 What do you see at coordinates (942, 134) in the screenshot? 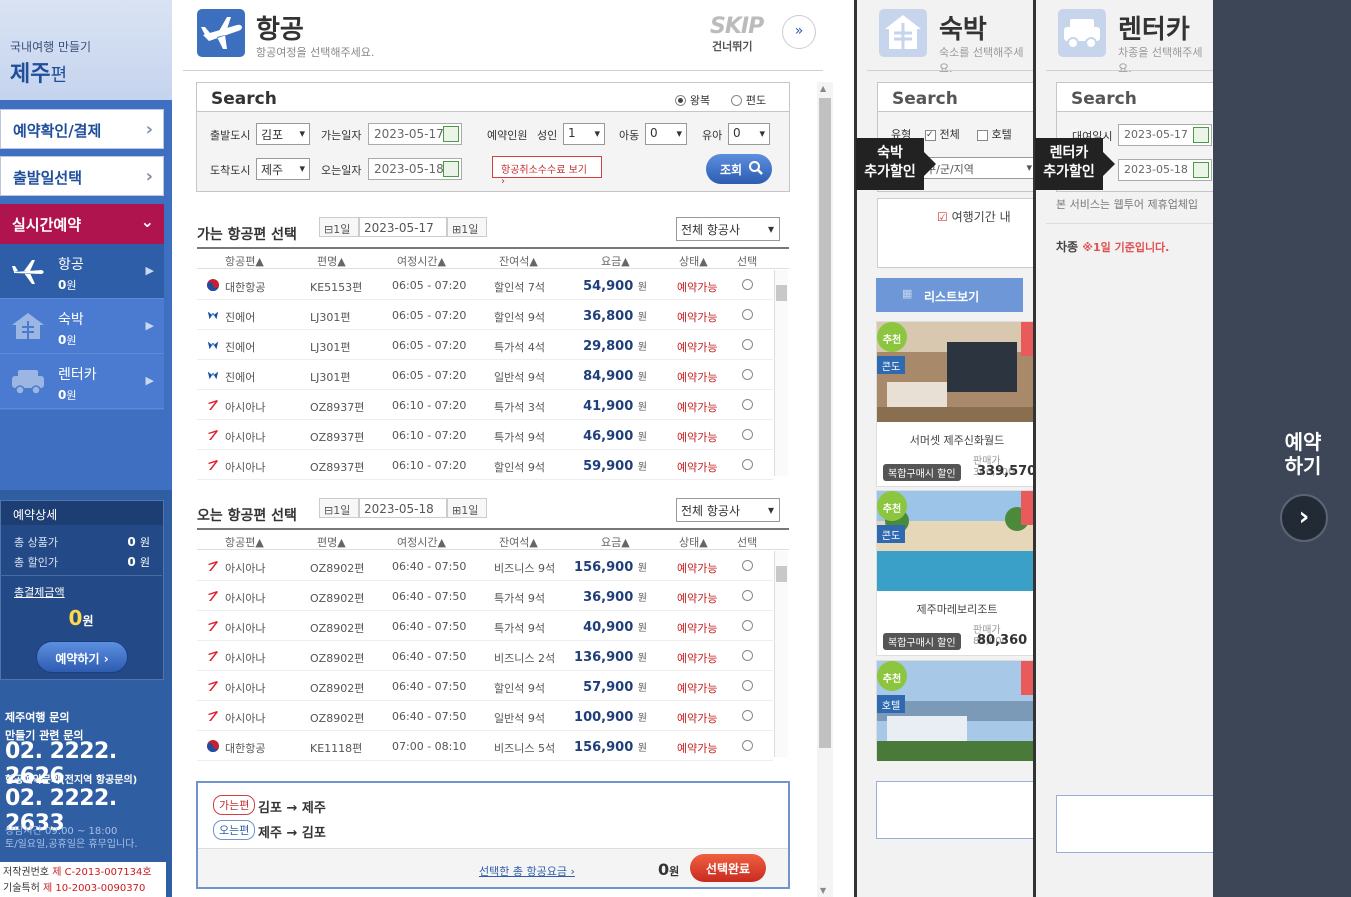
I see `hotel-type-all: ✓ 전체` at bounding box center [942, 134].